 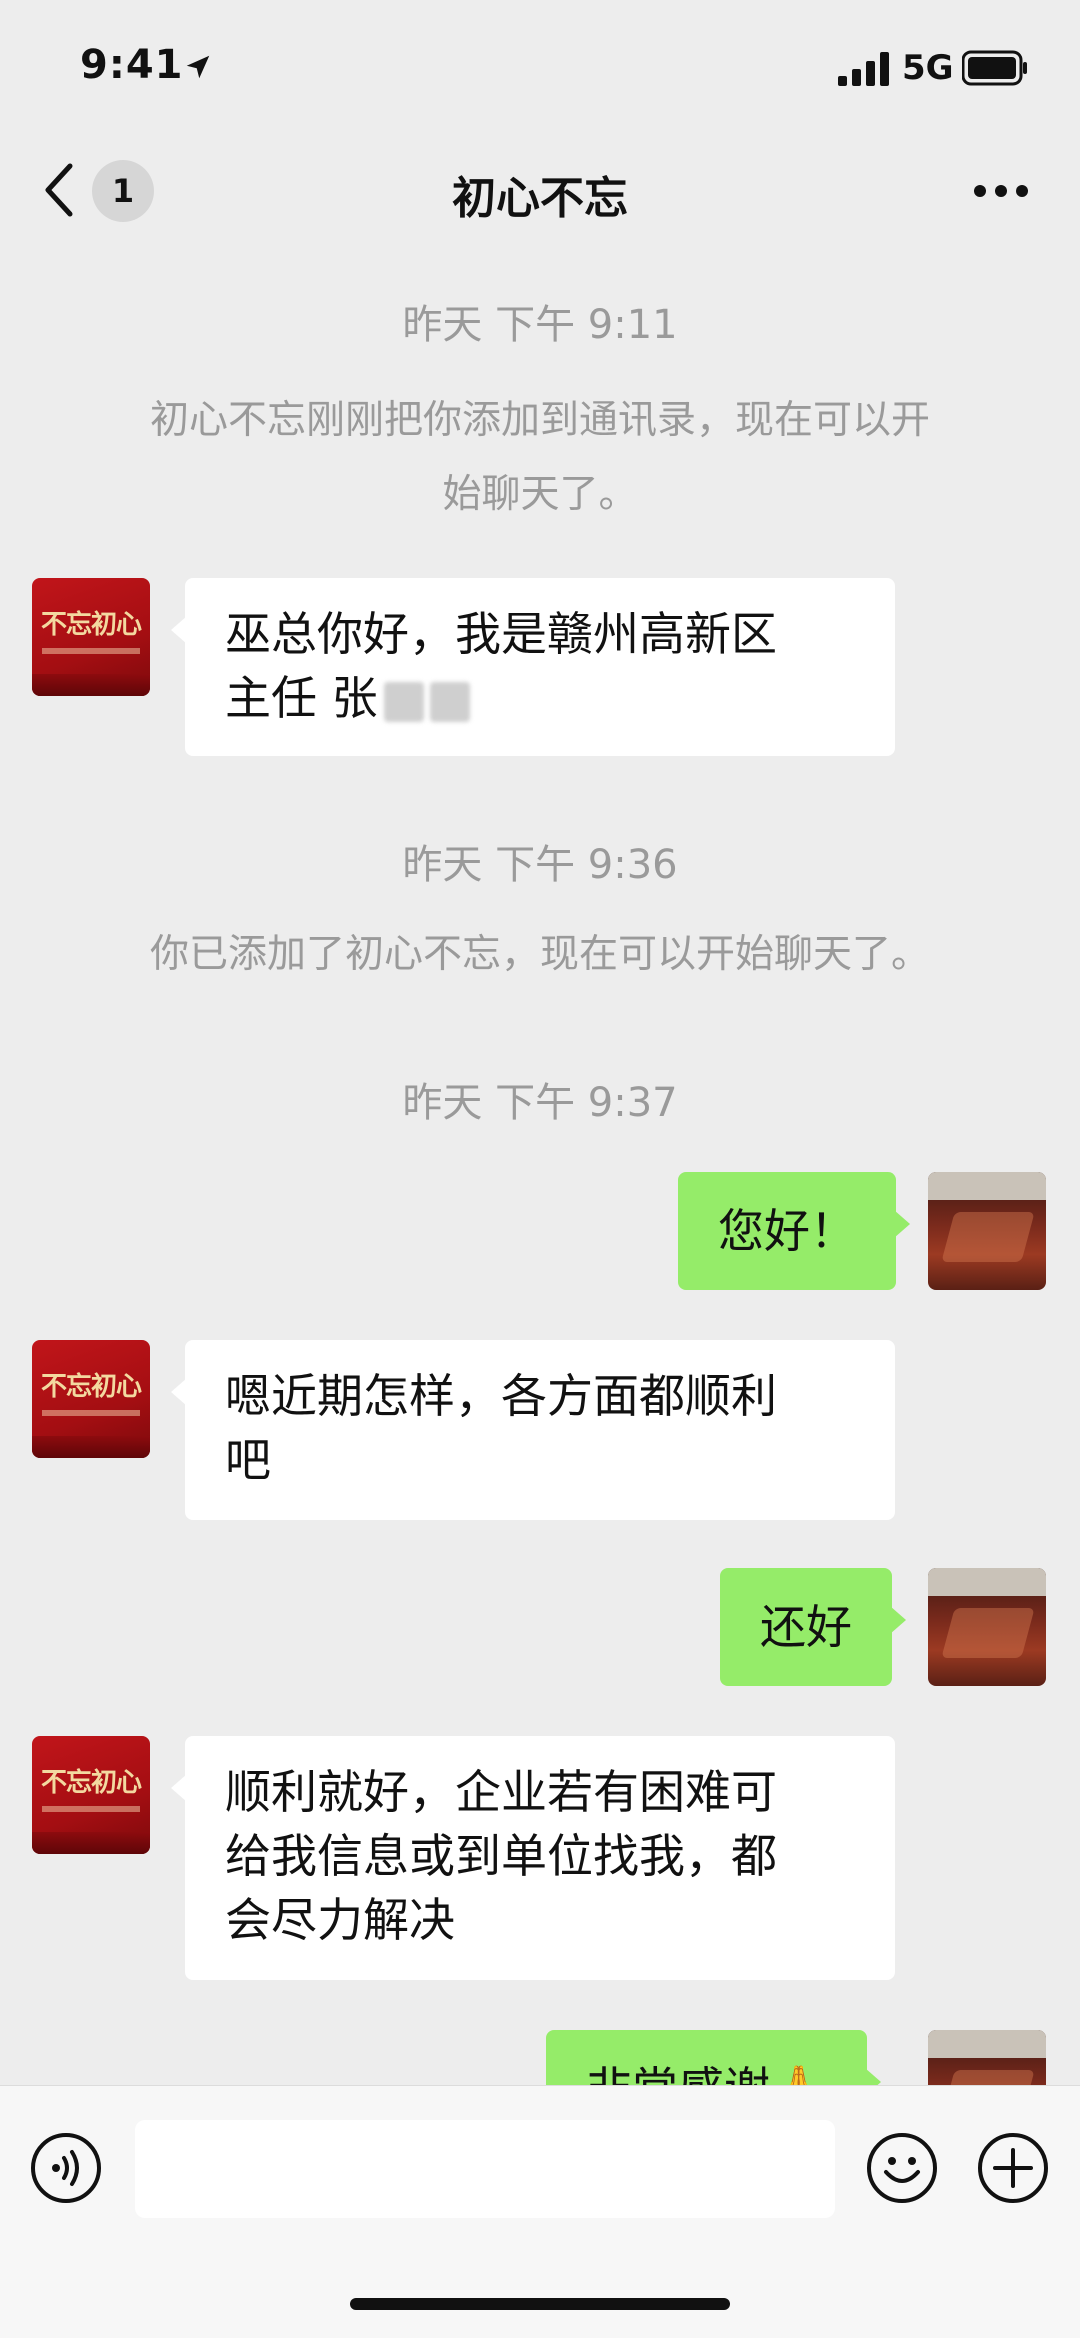 What do you see at coordinates (539, 420) in the screenshot?
I see `system-message-line: 初心不忘刚刚把你添加到通讯录，现在可以开` at bounding box center [539, 420].